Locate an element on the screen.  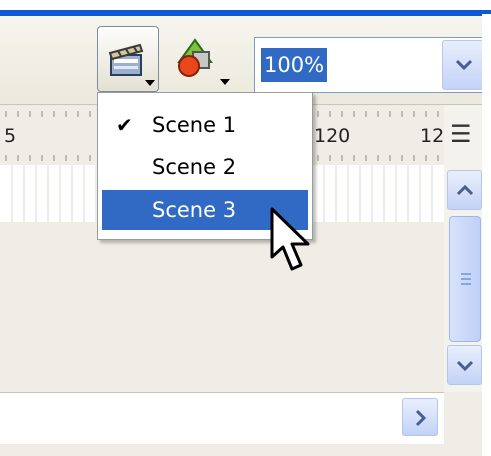
scene-menu-item-scene-2: Scene 2 is located at coordinates (205, 167).